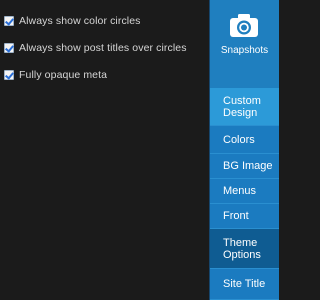 The image size is (320, 300). Describe the element at coordinates (9, 75) in the screenshot. I see `checkbox-fully-opaque-meta` at that location.